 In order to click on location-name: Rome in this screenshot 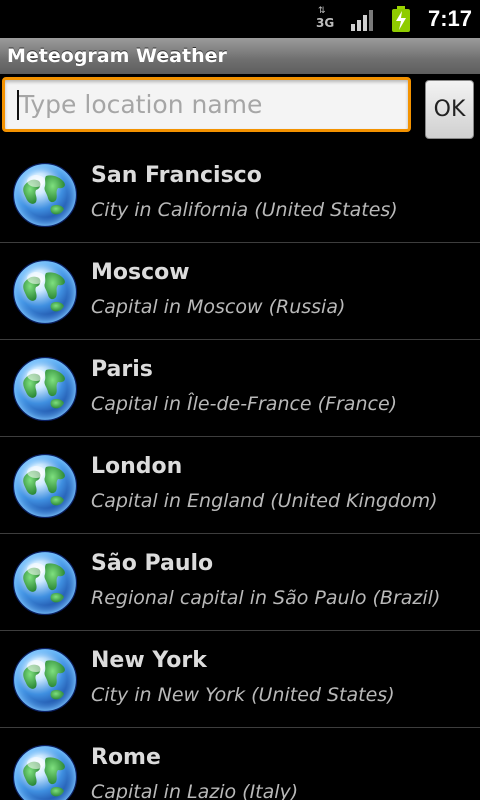, I will do `click(126, 757)`.